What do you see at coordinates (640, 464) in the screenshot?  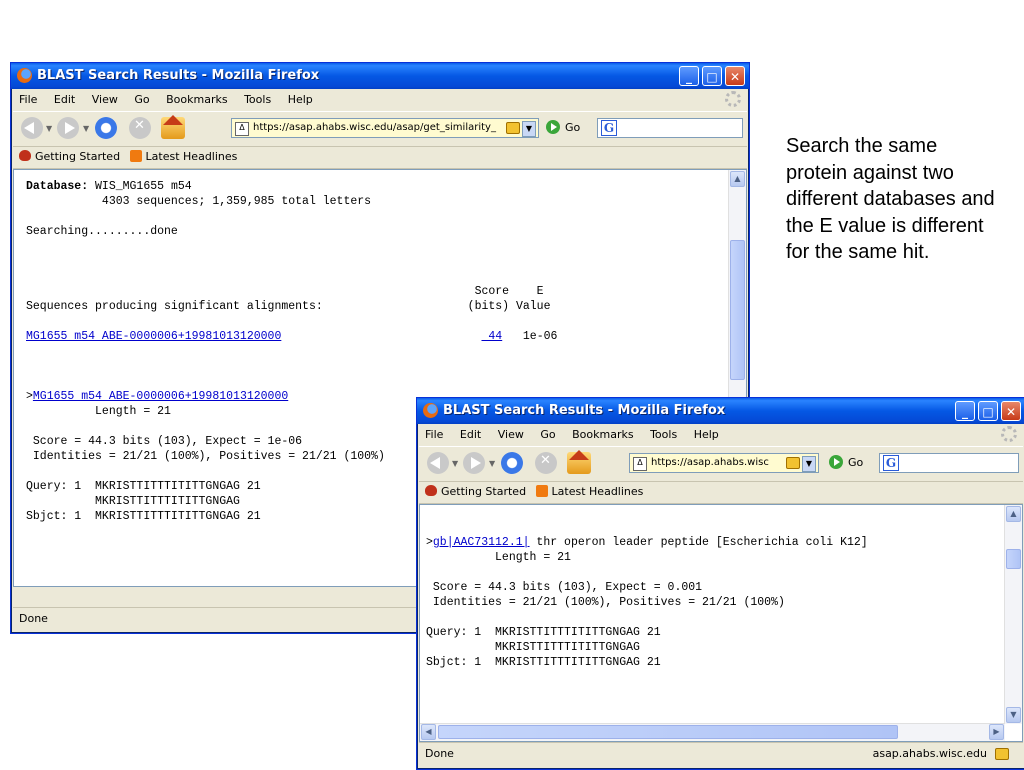 I see `site-icon: Δ` at bounding box center [640, 464].